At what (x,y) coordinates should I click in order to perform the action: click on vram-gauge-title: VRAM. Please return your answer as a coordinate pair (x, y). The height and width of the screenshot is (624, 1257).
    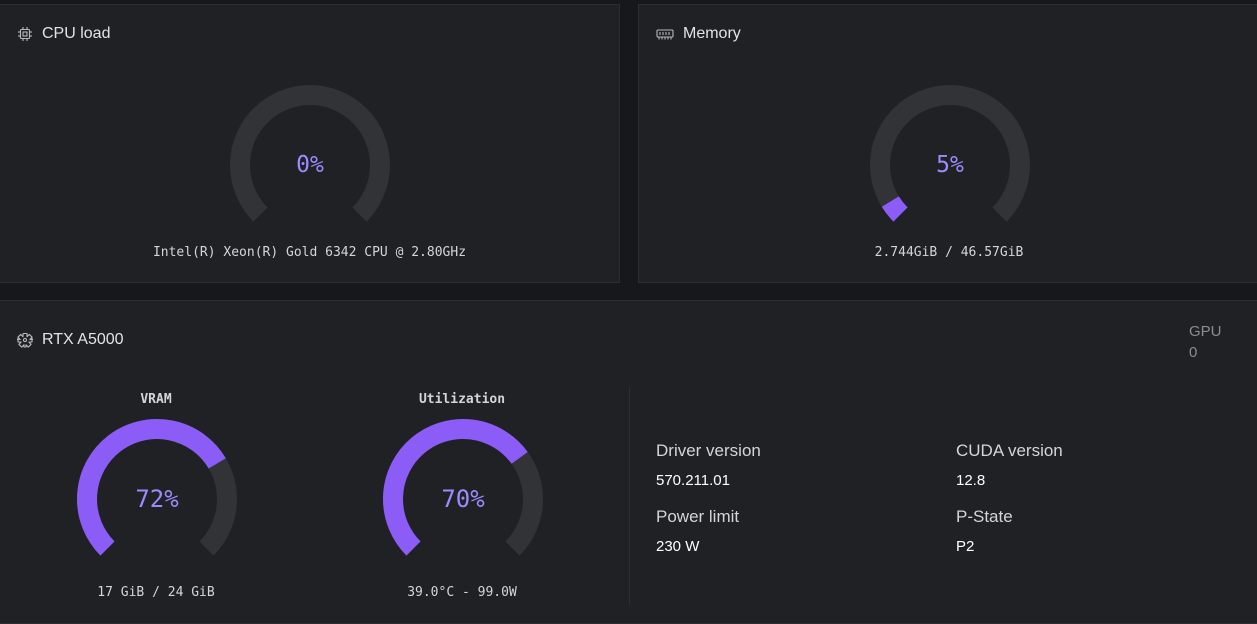
    Looking at the image, I should click on (156, 399).